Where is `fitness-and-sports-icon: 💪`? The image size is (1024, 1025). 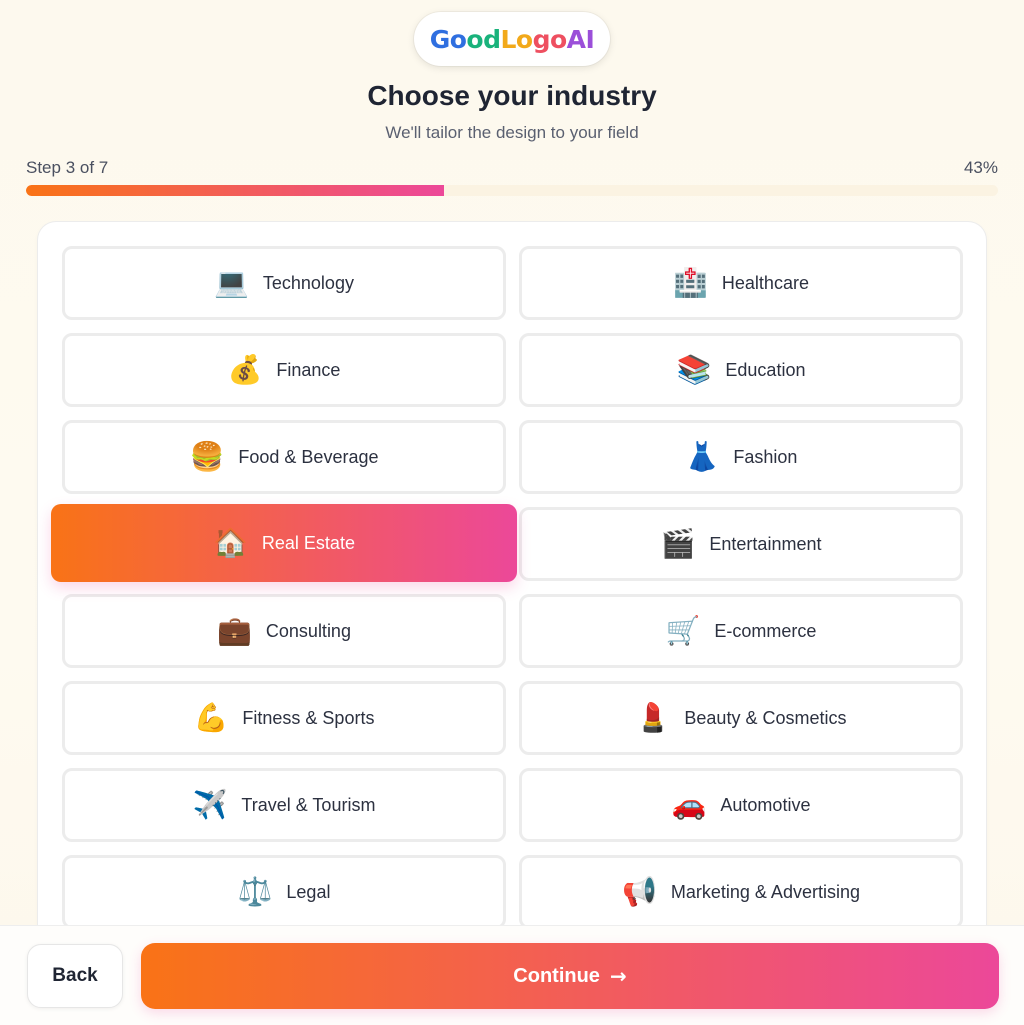 fitness-and-sports-icon: 💪 is located at coordinates (211, 717).